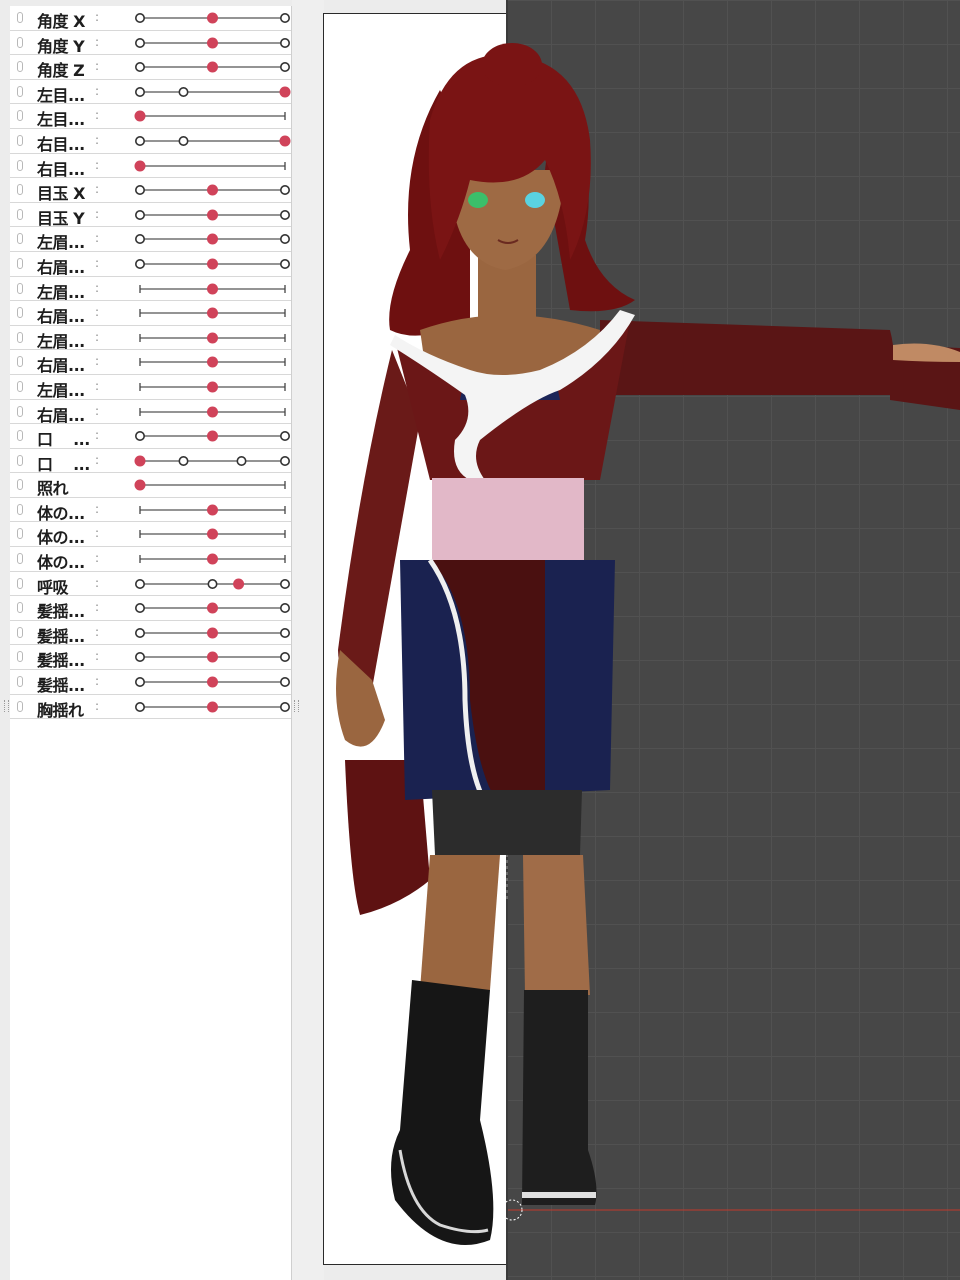  I want to click on shorts, so click(507, 822).